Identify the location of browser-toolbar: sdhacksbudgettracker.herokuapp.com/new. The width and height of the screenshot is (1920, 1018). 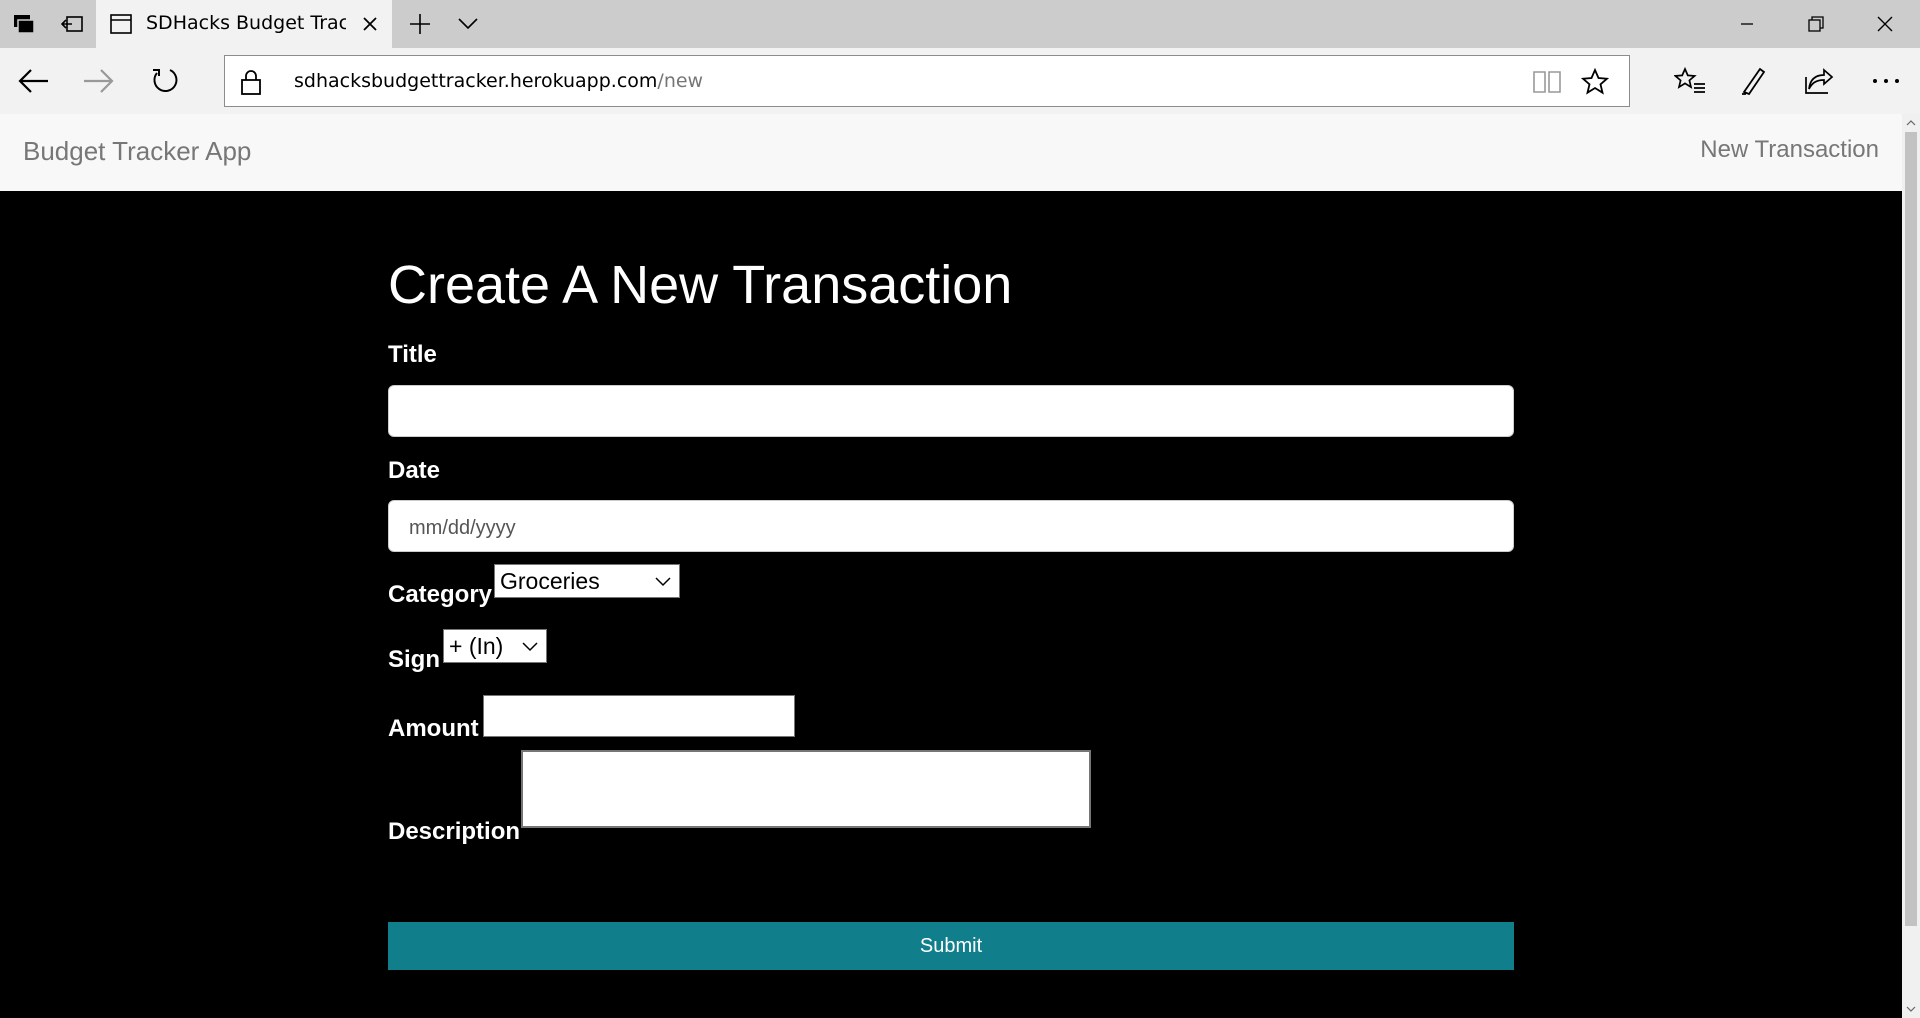
(960, 81).